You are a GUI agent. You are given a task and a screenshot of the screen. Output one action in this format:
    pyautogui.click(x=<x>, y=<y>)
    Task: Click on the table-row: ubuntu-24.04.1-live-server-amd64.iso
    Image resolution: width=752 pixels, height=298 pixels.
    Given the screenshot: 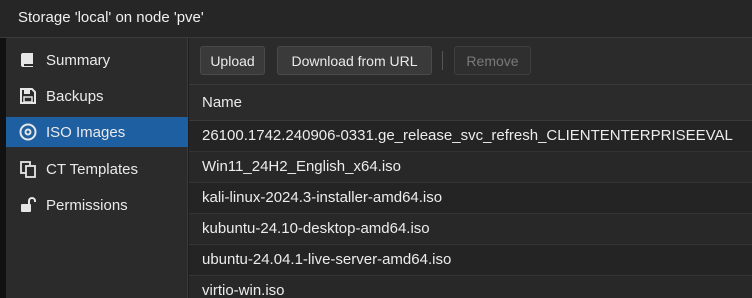 What is the action you would take?
    pyautogui.click(x=470, y=260)
    